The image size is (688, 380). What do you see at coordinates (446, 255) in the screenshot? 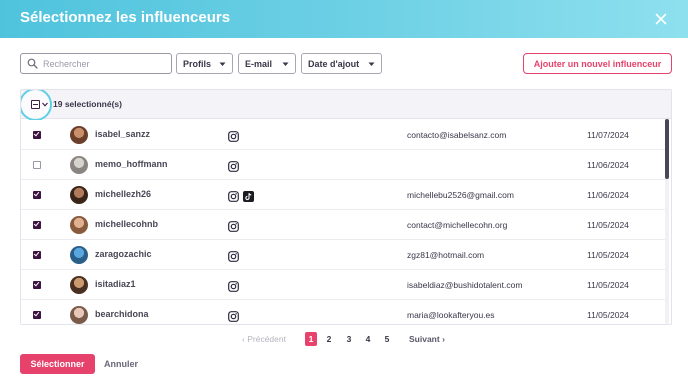
I see `email: zgz81@hotmail.com` at bounding box center [446, 255].